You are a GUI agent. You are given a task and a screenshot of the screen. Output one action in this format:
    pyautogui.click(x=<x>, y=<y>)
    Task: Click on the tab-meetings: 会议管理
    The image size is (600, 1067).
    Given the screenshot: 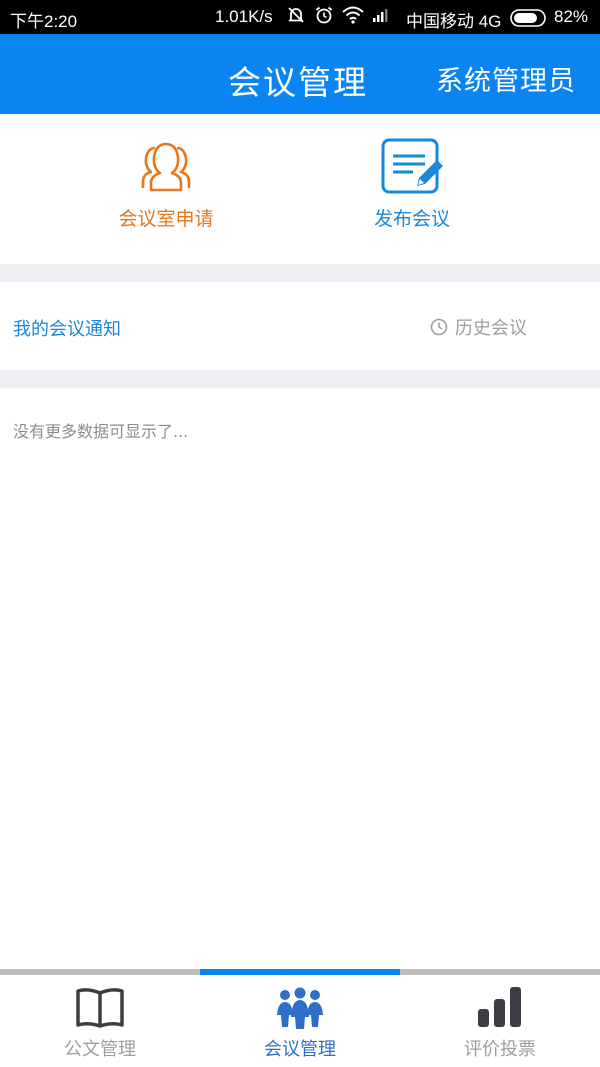 What is the action you would take?
    pyautogui.click(x=300, y=1021)
    